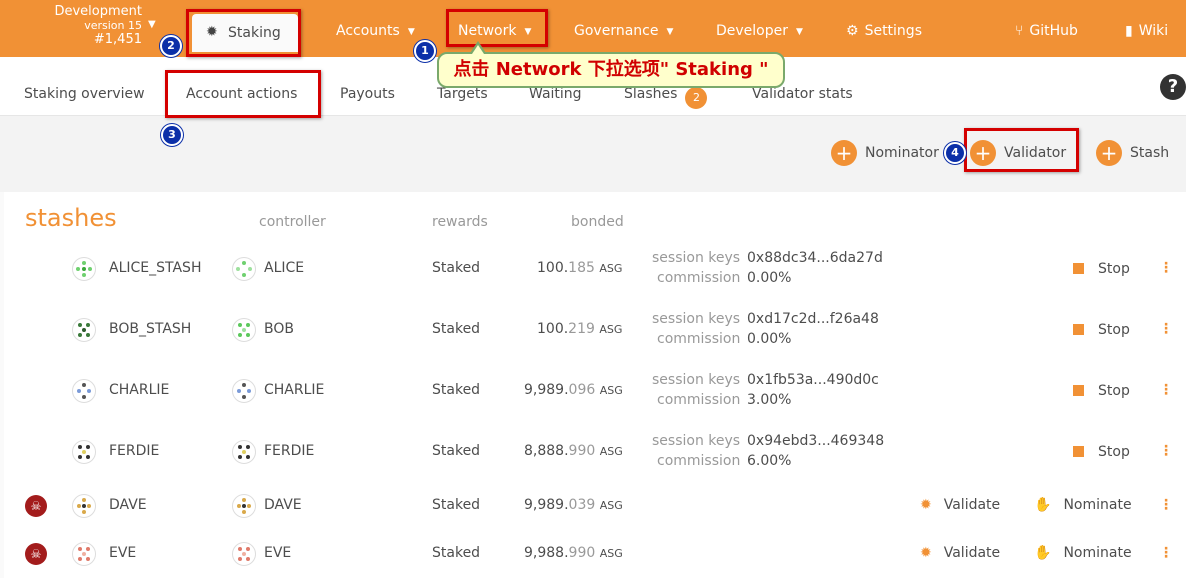 The width and height of the screenshot is (1186, 578). Describe the element at coordinates (1019, 31) in the screenshot. I see `code-branch-icon: ⑂` at that location.